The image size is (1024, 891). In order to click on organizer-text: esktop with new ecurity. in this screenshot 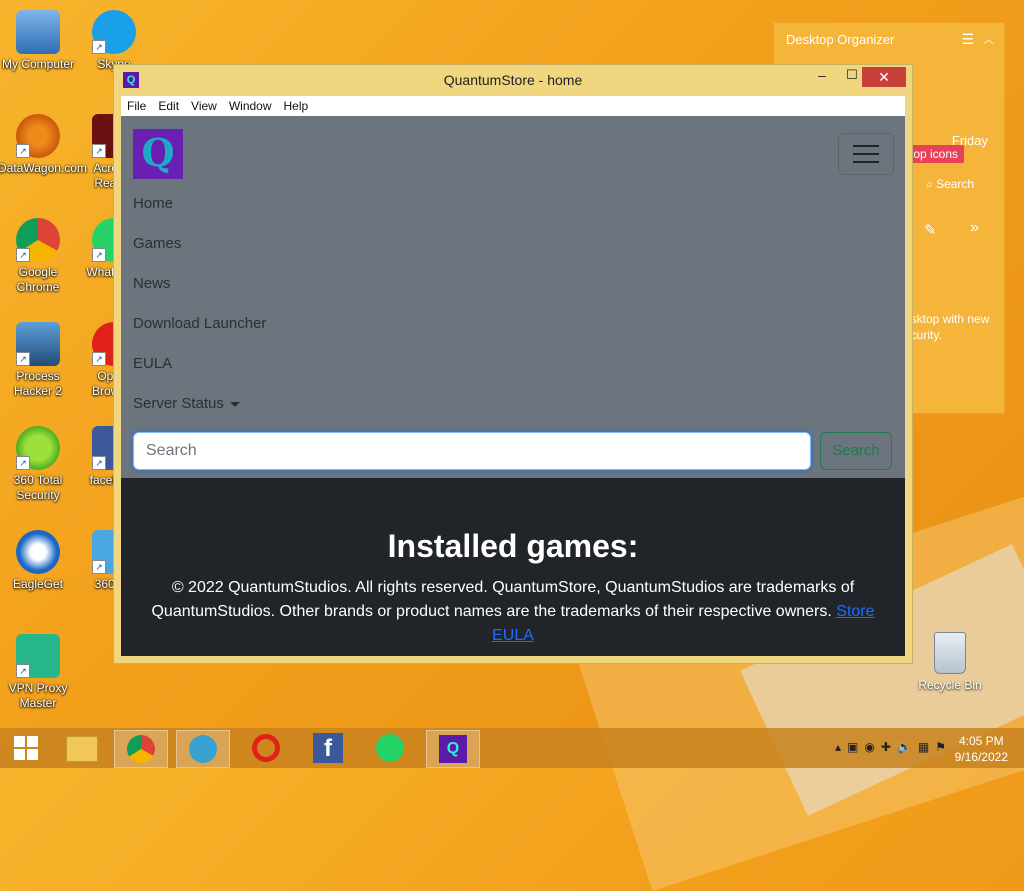, I will do `click(947, 327)`.